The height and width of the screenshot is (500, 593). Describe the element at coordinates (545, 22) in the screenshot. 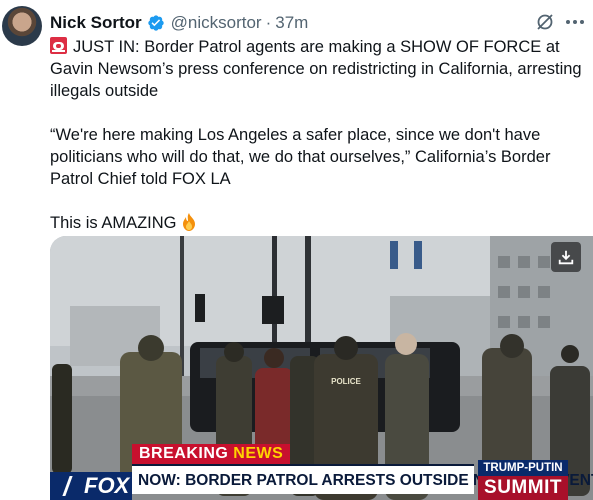

I see `grok-icon` at that location.